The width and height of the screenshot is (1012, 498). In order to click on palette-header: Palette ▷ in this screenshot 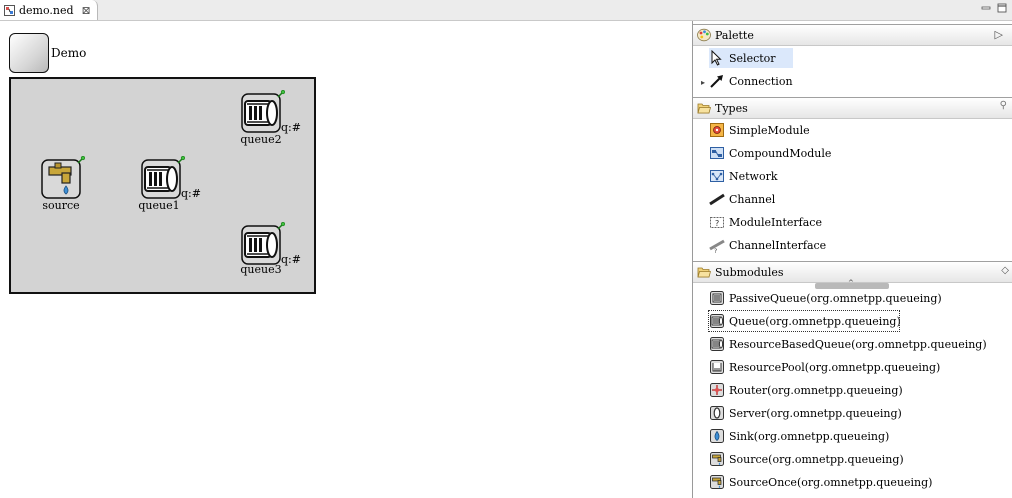, I will do `click(852, 35)`.